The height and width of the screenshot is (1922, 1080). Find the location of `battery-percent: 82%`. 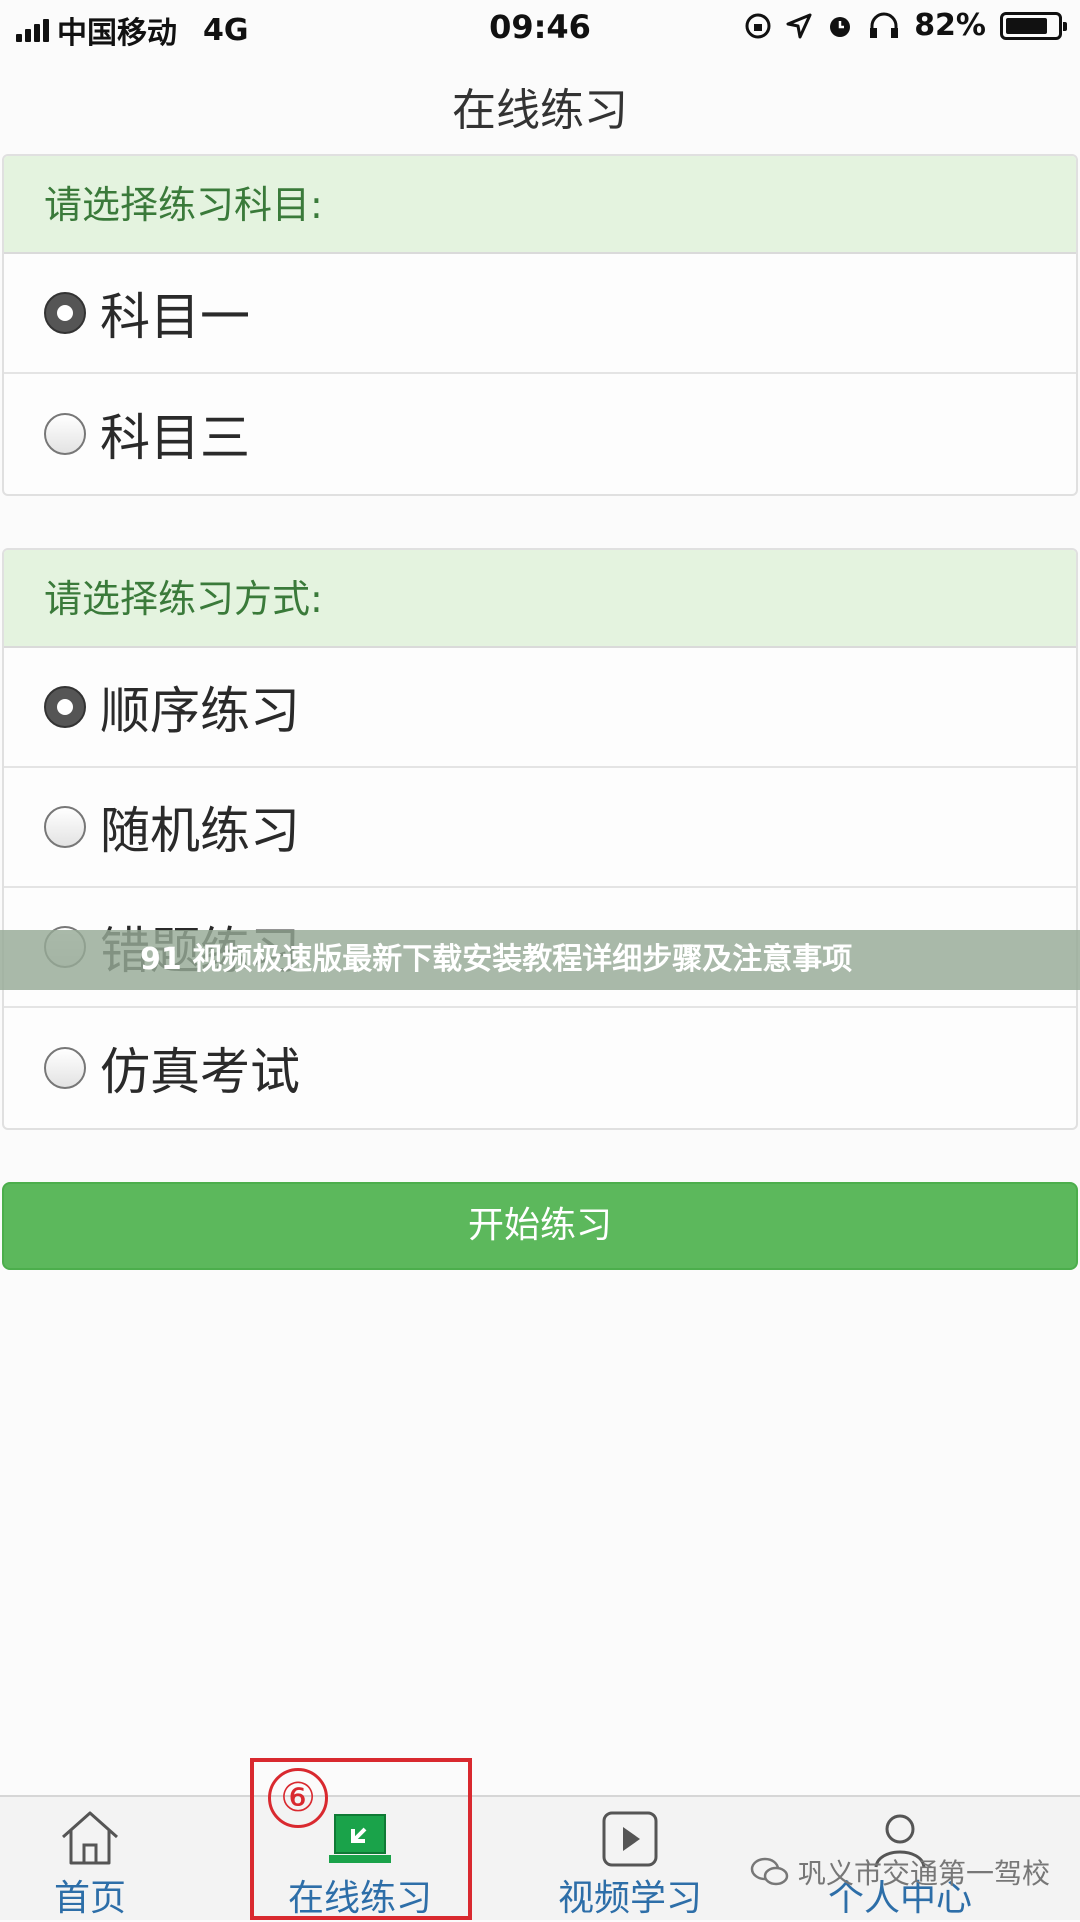

battery-percent: 82% is located at coordinates (950, 25).